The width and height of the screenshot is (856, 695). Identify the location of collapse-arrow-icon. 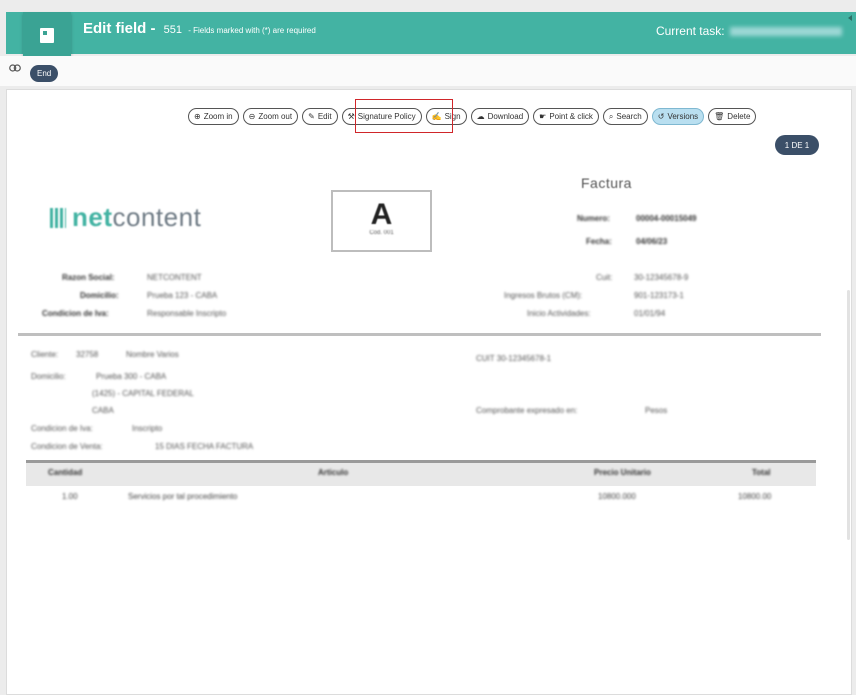
(850, 18).